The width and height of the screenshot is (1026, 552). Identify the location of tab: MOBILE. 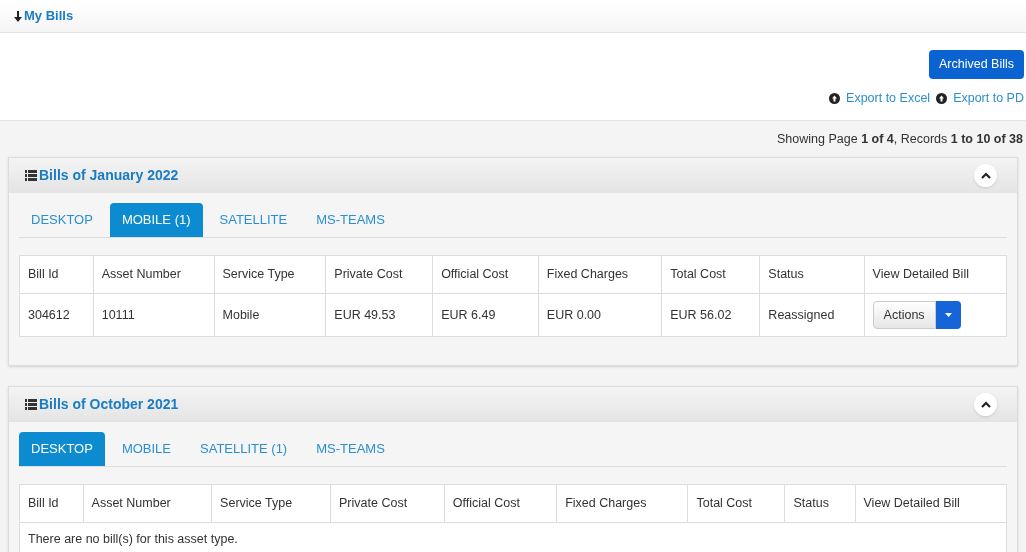
(146, 449).